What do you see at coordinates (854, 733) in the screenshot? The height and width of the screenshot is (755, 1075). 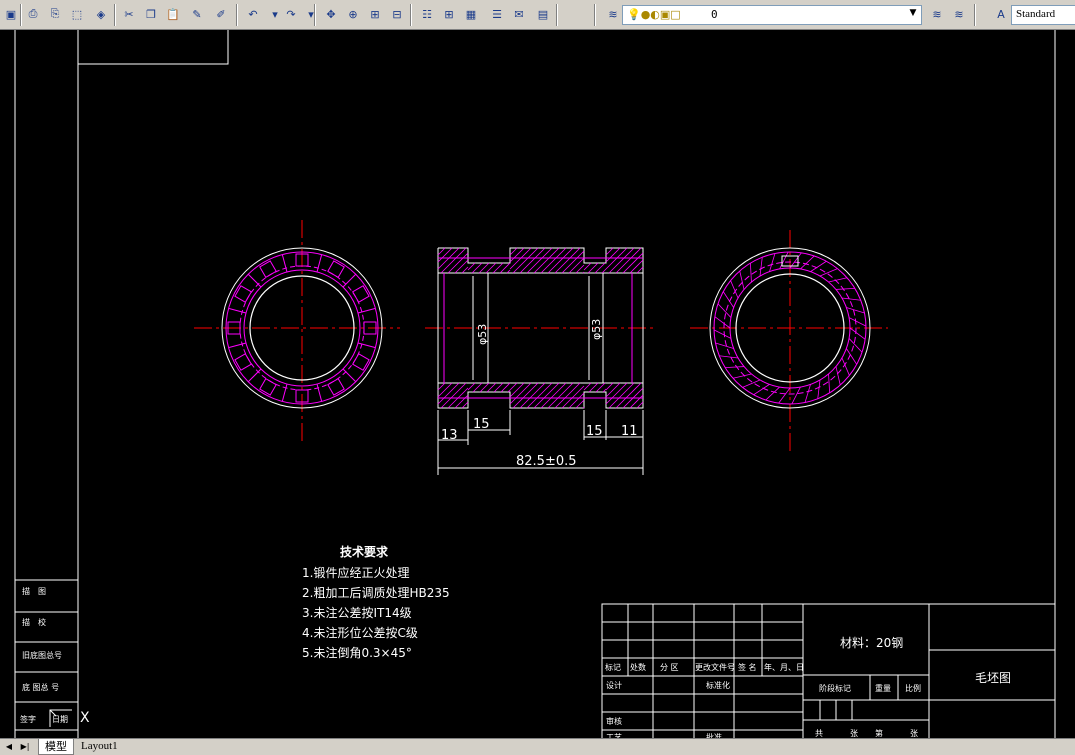 I see `tb-sheet: 张` at bounding box center [854, 733].